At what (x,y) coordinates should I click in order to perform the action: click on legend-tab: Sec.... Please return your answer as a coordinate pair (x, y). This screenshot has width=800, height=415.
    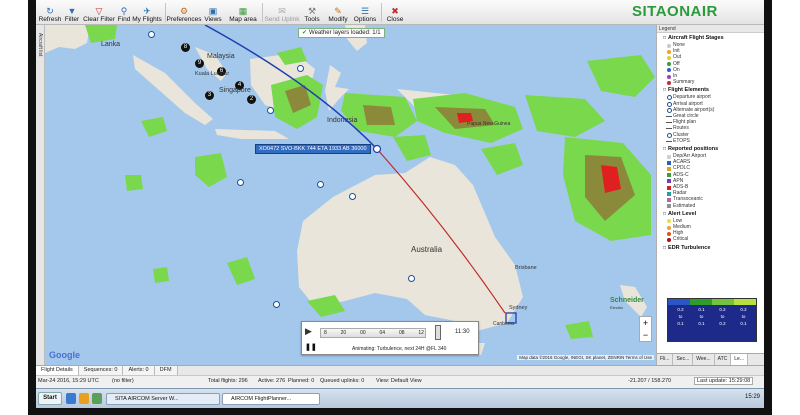
    Looking at the image, I should click on (683, 359).